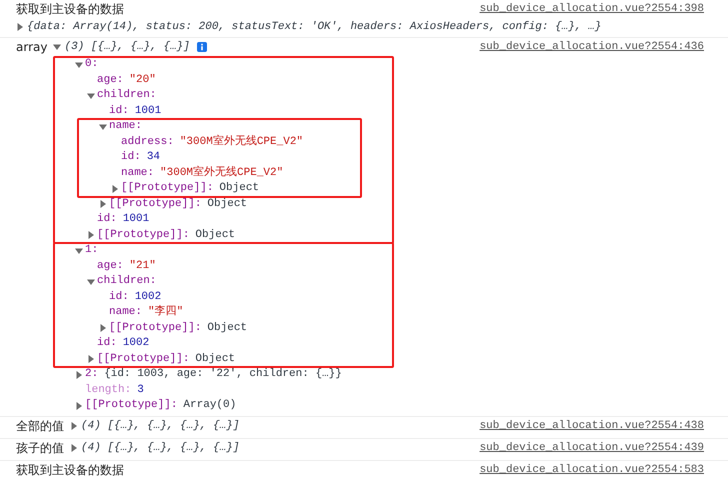  Describe the element at coordinates (209, 405) in the screenshot. I see `property-value: Array(0)` at that location.